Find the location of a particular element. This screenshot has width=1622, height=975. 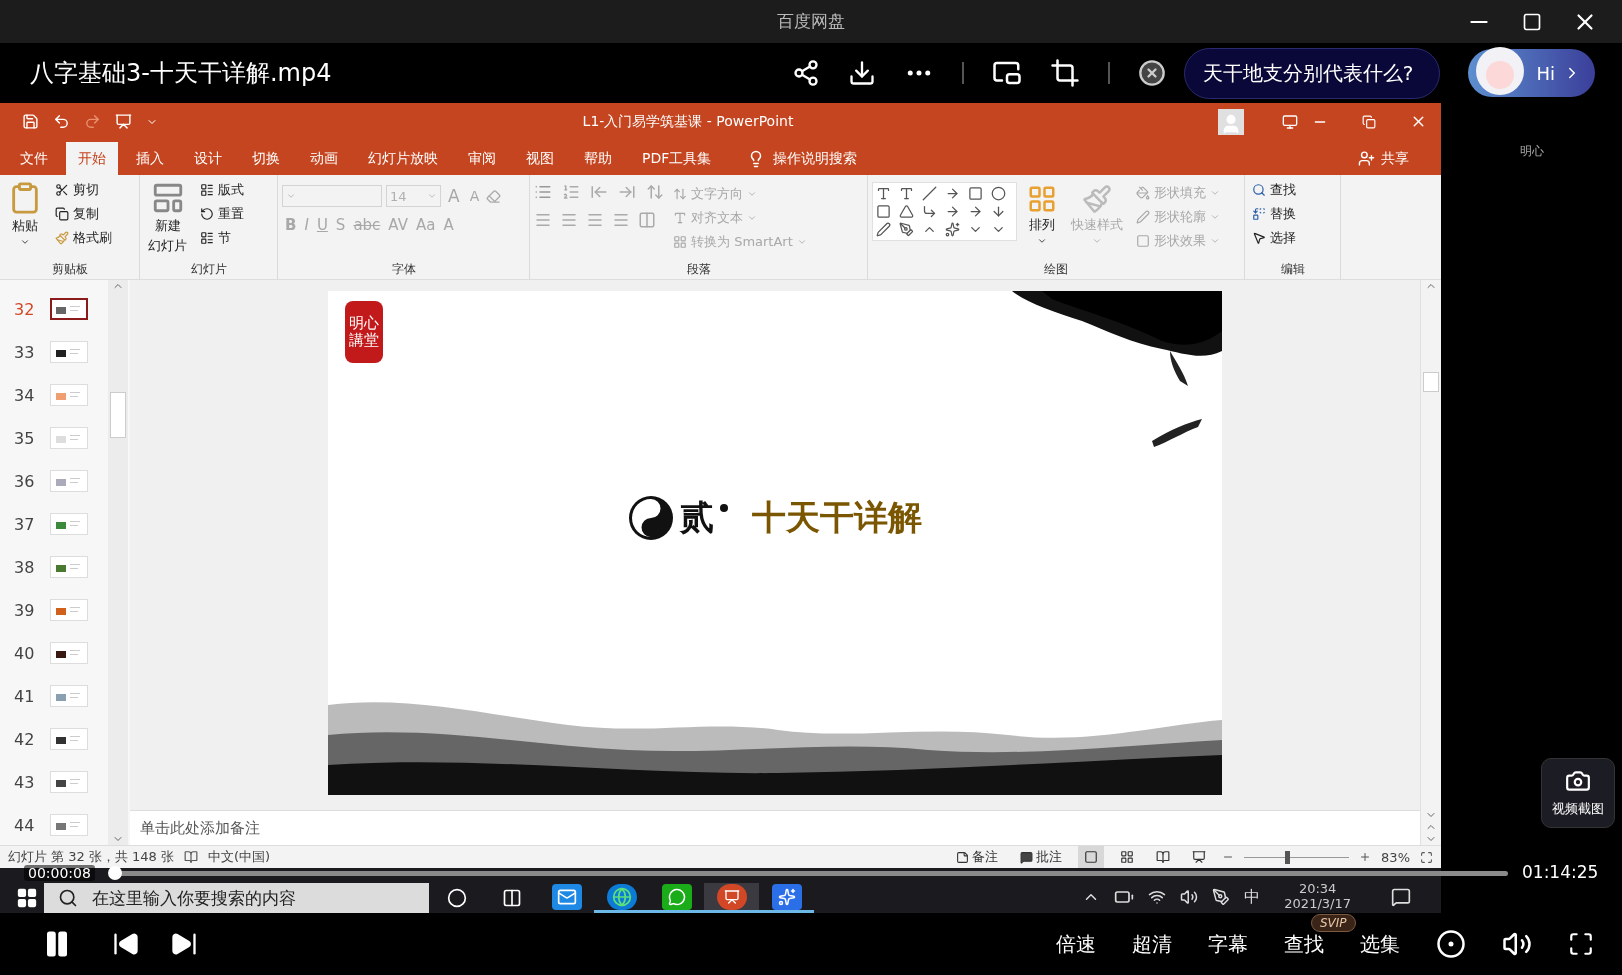

user-avatar-icon is located at coordinates (1231, 121).